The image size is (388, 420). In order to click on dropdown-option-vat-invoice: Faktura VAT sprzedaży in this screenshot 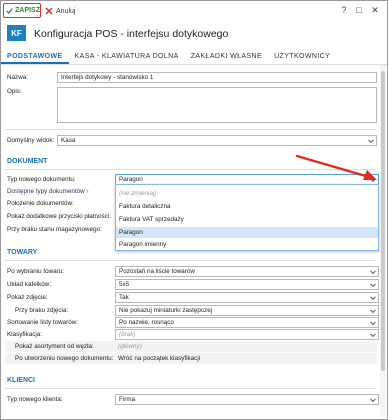, I will do `click(247, 219)`.